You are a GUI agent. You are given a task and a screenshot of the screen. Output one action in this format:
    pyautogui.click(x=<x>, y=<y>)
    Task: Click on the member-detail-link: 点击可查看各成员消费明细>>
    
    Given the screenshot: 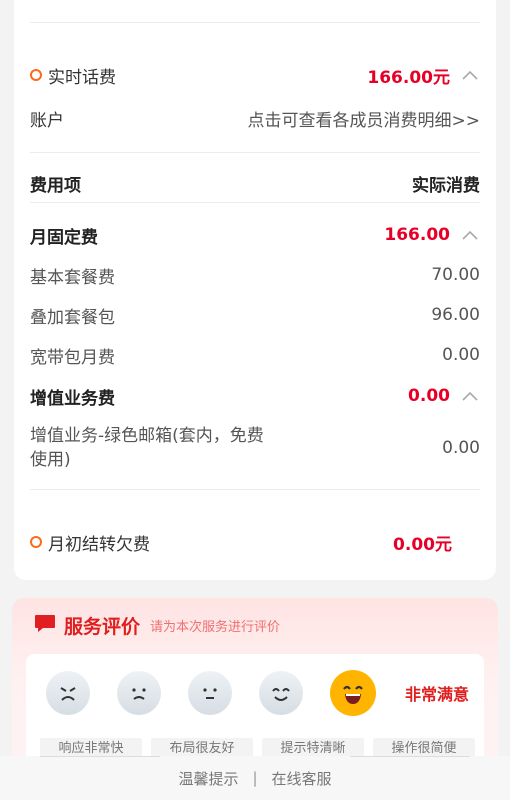 What is the action you would take?
    pyautogui.click(x=364, y=118)
    